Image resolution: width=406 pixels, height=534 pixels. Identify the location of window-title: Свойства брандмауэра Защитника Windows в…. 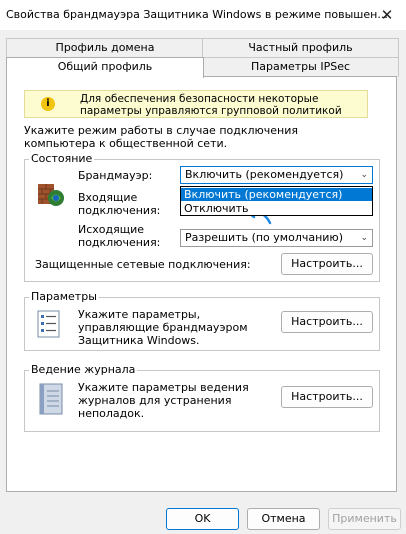
(197, 14).